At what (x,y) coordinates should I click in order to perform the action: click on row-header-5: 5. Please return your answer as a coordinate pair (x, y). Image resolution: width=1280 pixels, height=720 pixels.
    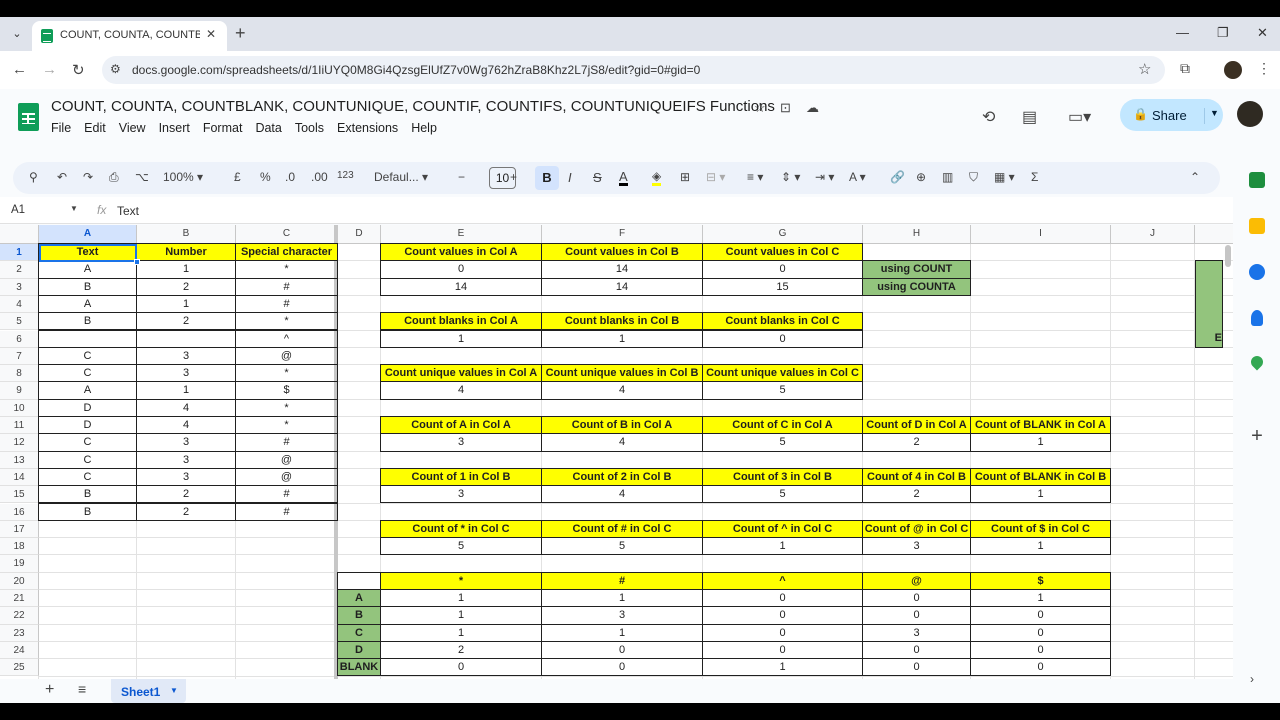
    Looking at the image, I should click on (19, 322).